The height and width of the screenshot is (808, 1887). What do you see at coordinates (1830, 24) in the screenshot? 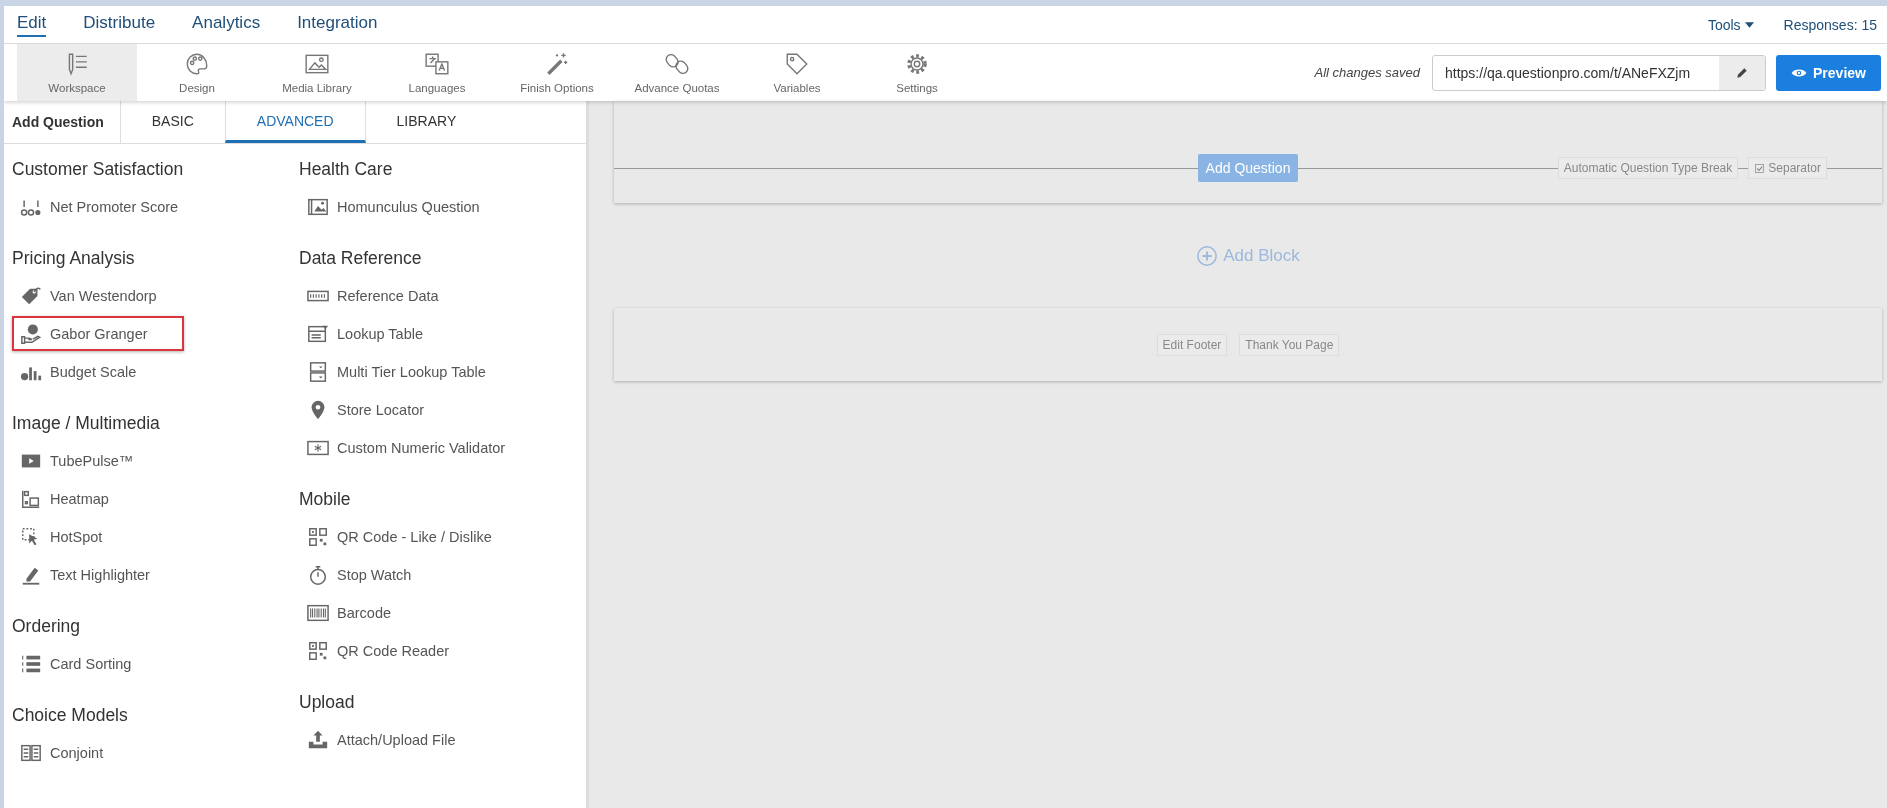
I see `responses-link: Responses: 15` at bounding box center [1830, 24].